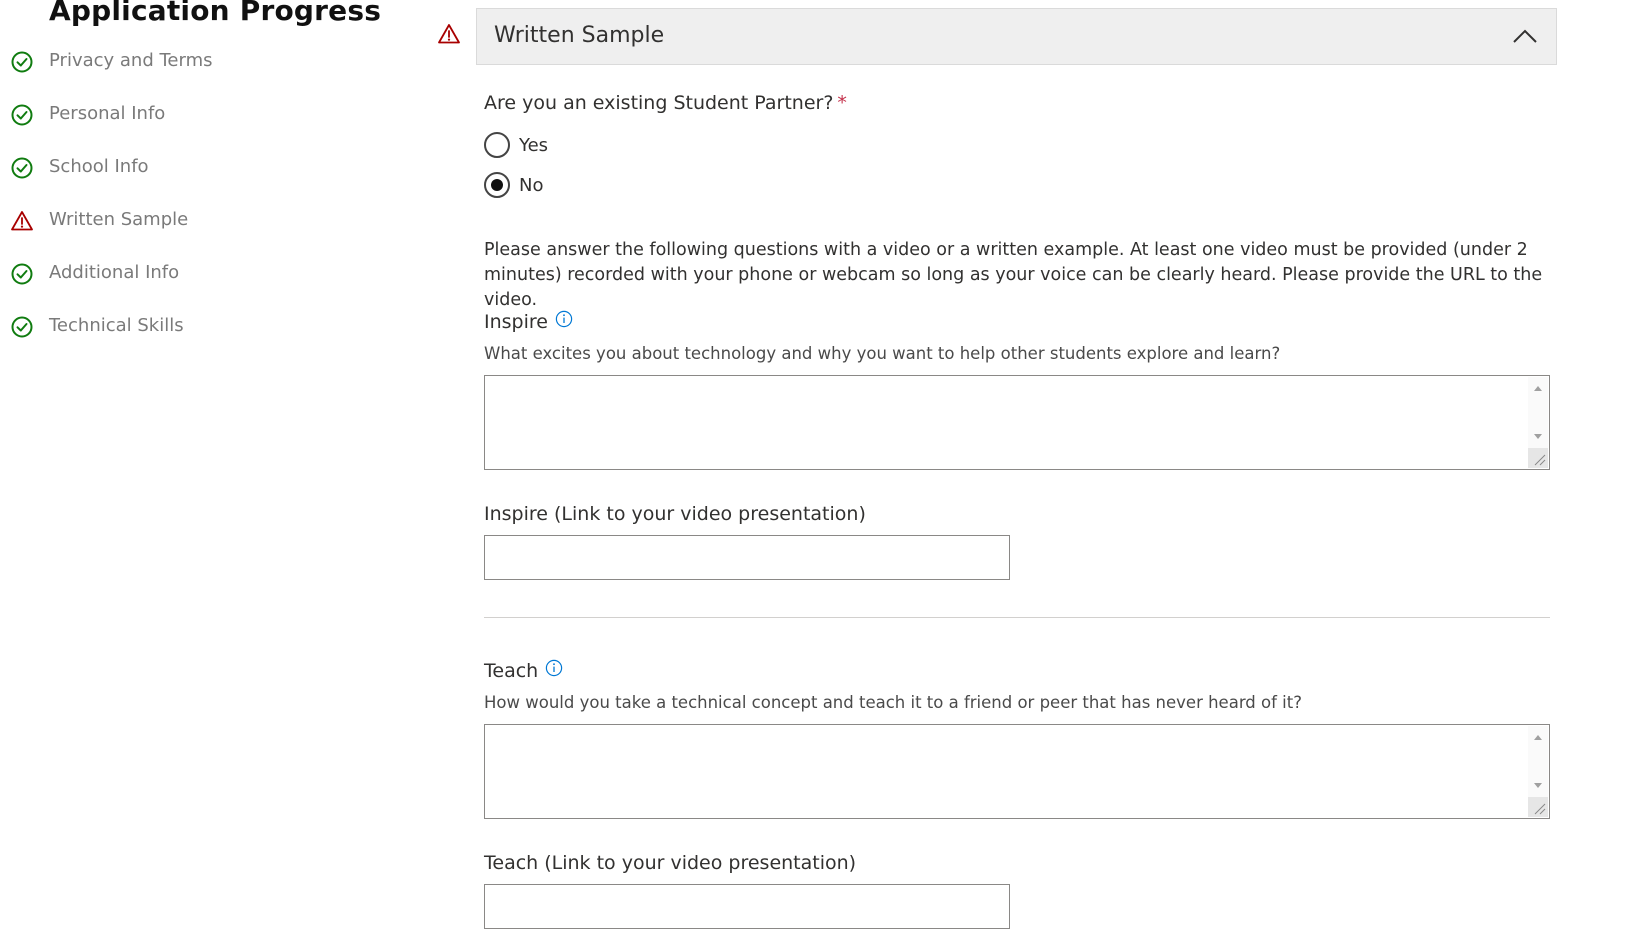 The image size is (1630, 946). Describe the element at coordinates (210, 327) in the screenshot. I see `step-technical-skills: Technical Skills` at that location.